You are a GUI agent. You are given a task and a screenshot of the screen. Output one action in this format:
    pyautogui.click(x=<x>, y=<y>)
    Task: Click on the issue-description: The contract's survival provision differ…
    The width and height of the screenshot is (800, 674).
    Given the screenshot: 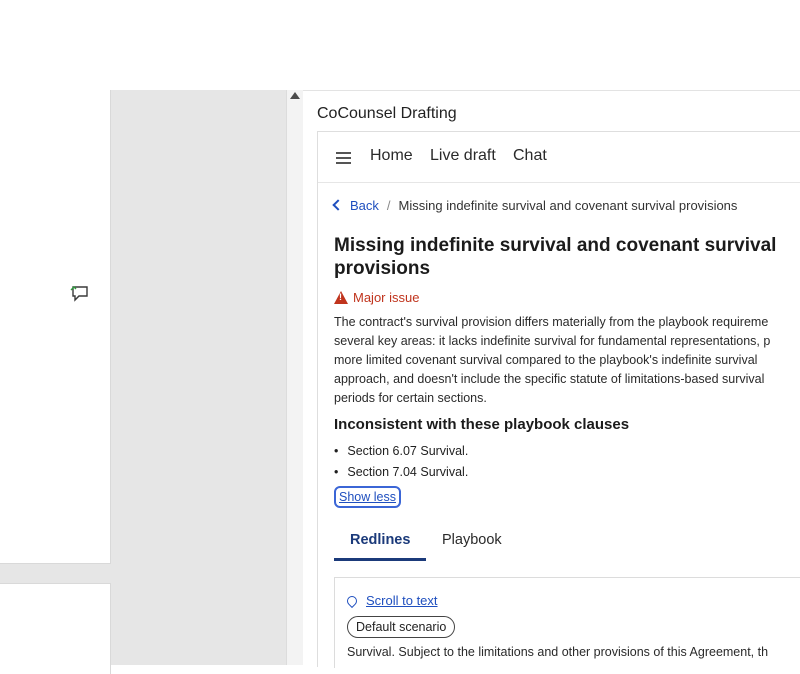 What is the action you would take?
    pyautogui.click(x=567, y=360)
    